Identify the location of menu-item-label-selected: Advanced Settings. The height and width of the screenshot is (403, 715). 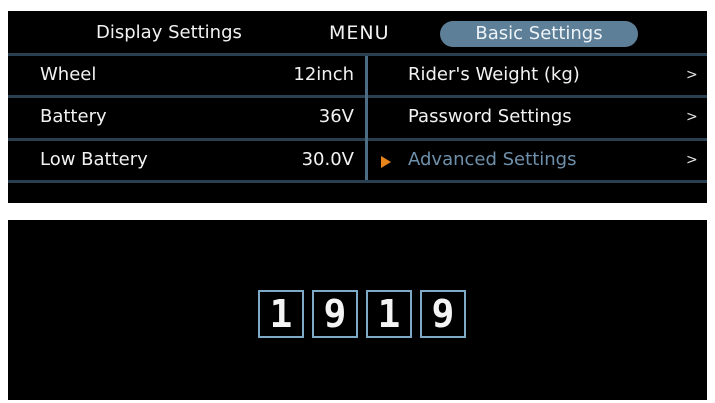
(492, 159).